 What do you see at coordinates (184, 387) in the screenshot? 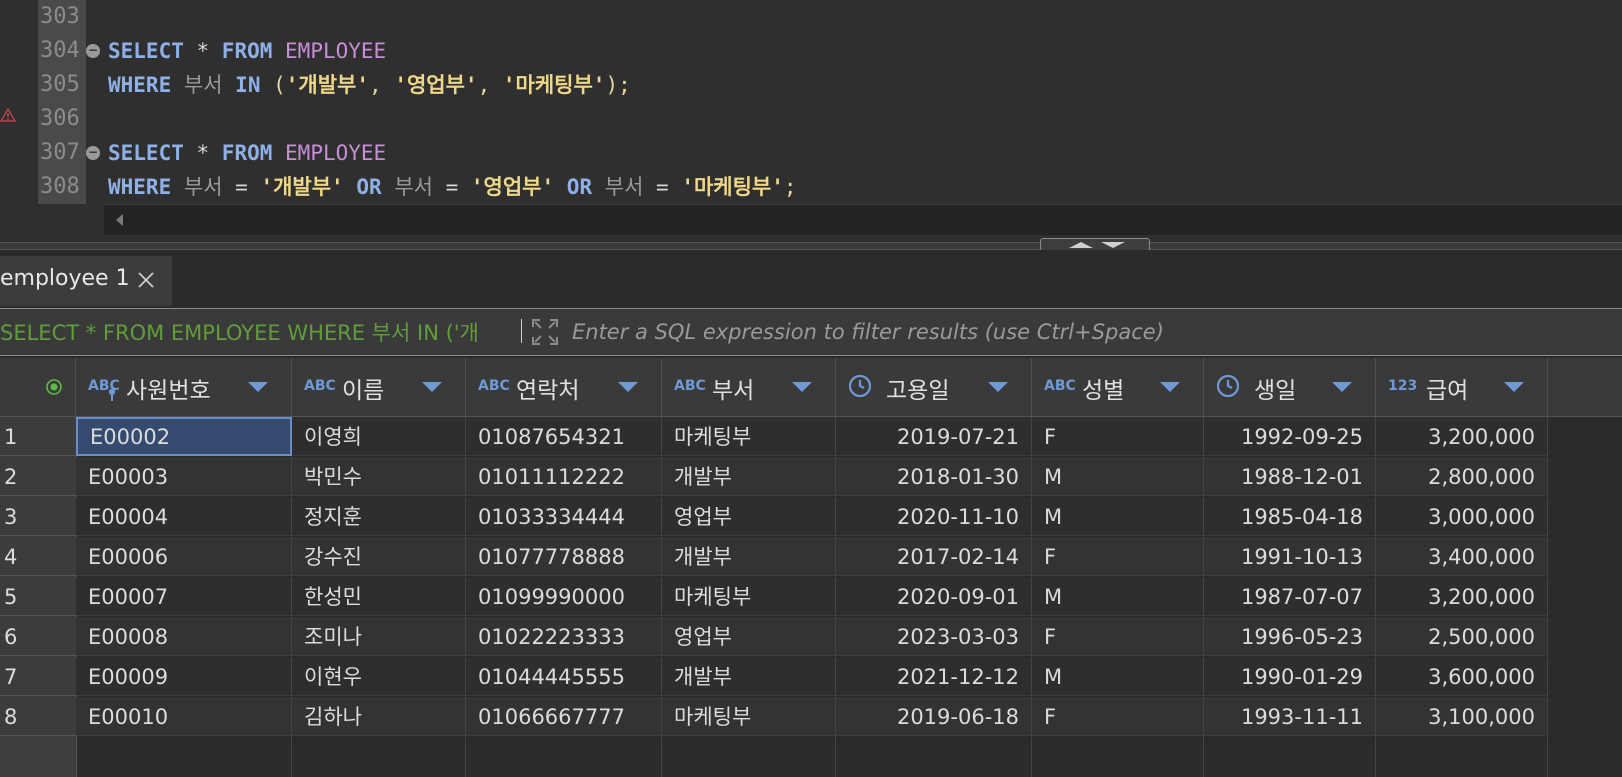
I see `column-header: ABC 사원번호` at bounding box center [184, 387].